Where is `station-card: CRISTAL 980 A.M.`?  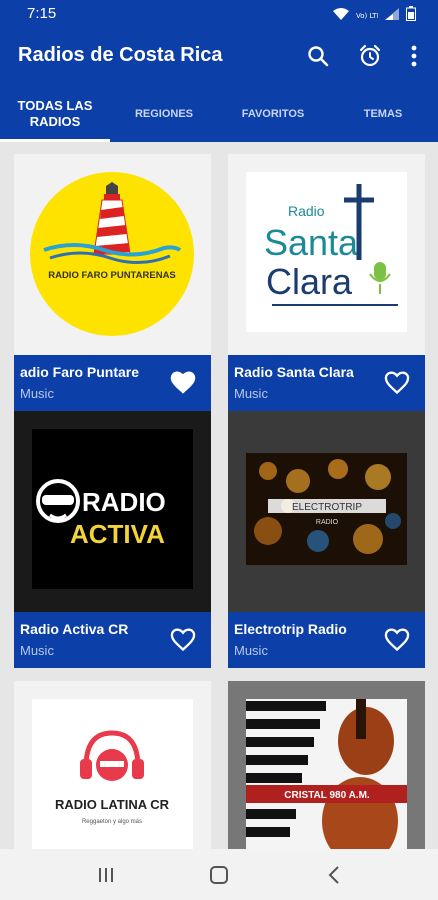 station-card: CRISTAL 980 A.M. is located at coordinates (326, 765).